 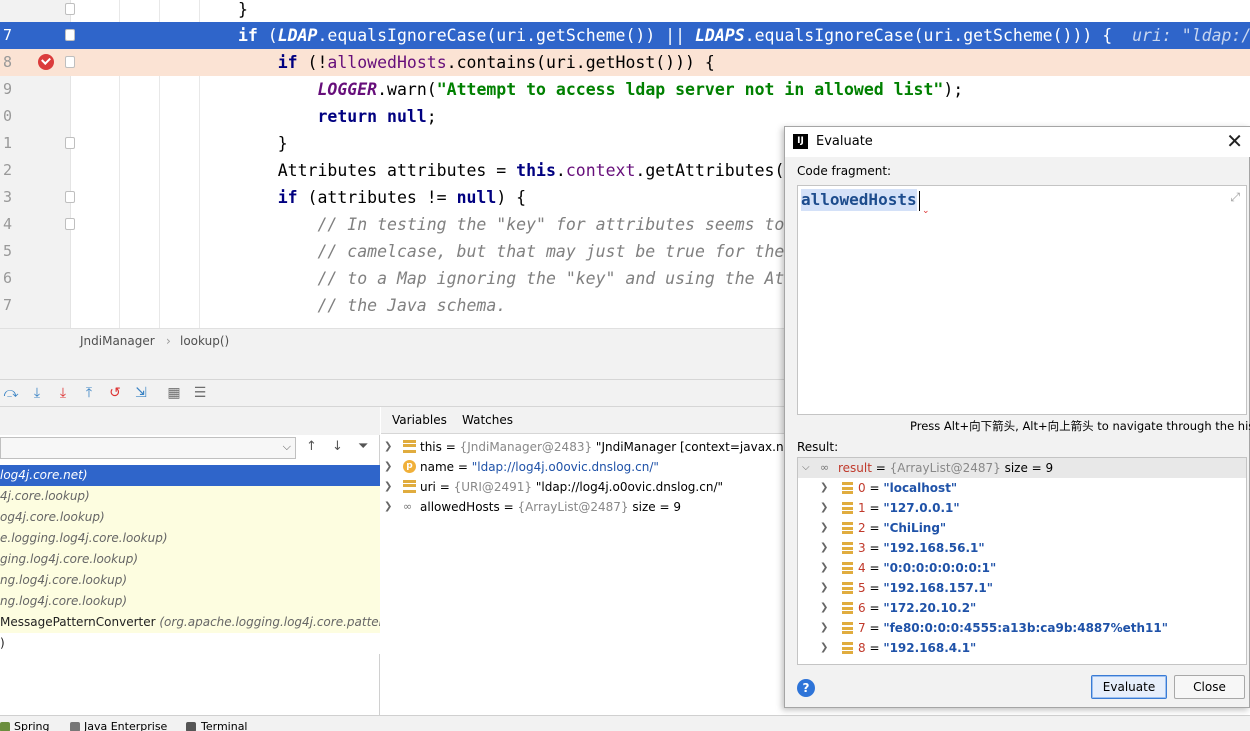 What do you see at coordinates (1022, 508) in the screenshot?
I see `result-item-row: ❯ 1 = "127.0.0.1"` at bounding box center [1022, 508].